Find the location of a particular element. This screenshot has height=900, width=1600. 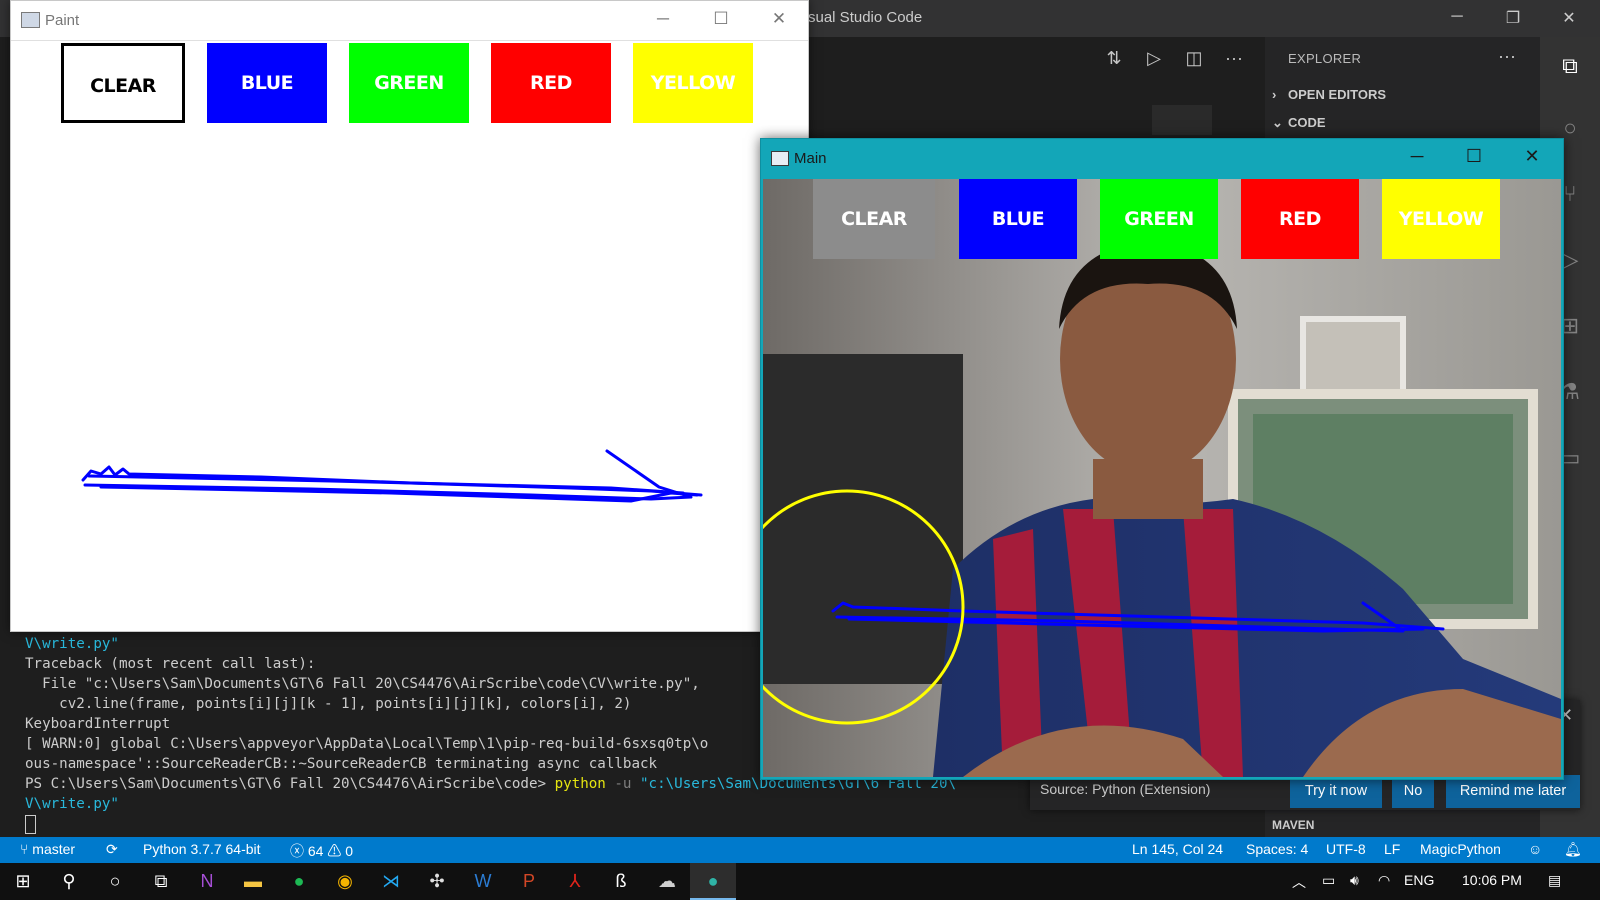

task-view-icon: ⧉ is located at coordinates (161, 881).